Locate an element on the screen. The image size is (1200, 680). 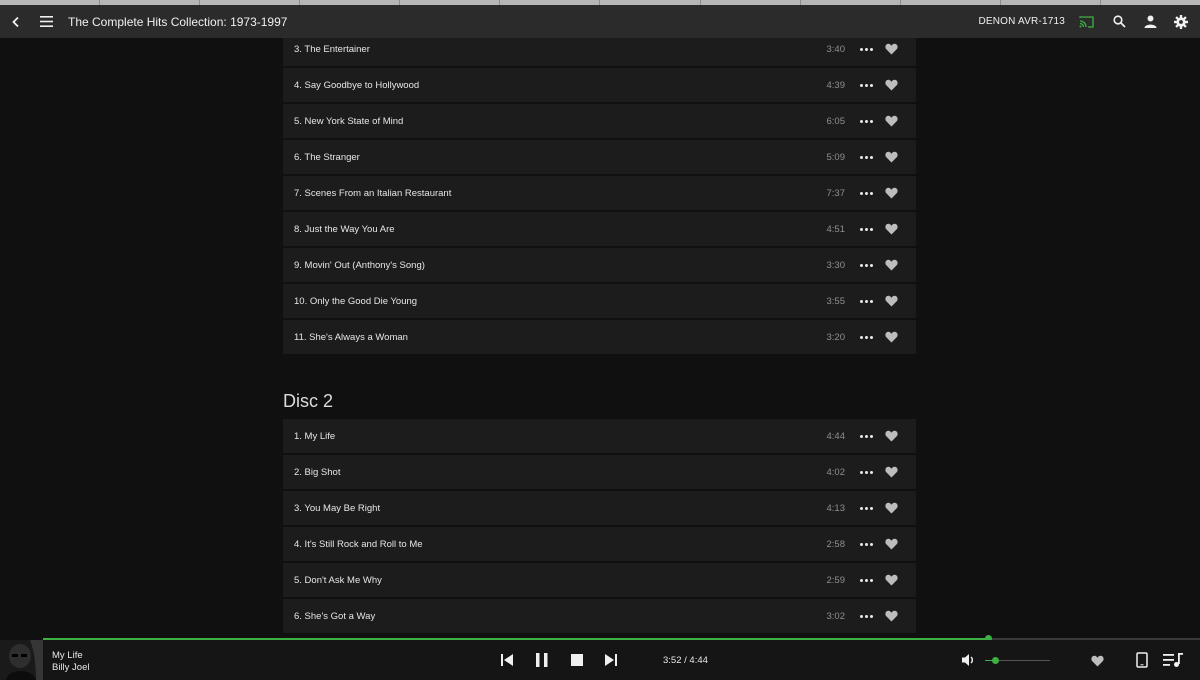
hamburger-menu-icon is located at coordinates (46, 21).